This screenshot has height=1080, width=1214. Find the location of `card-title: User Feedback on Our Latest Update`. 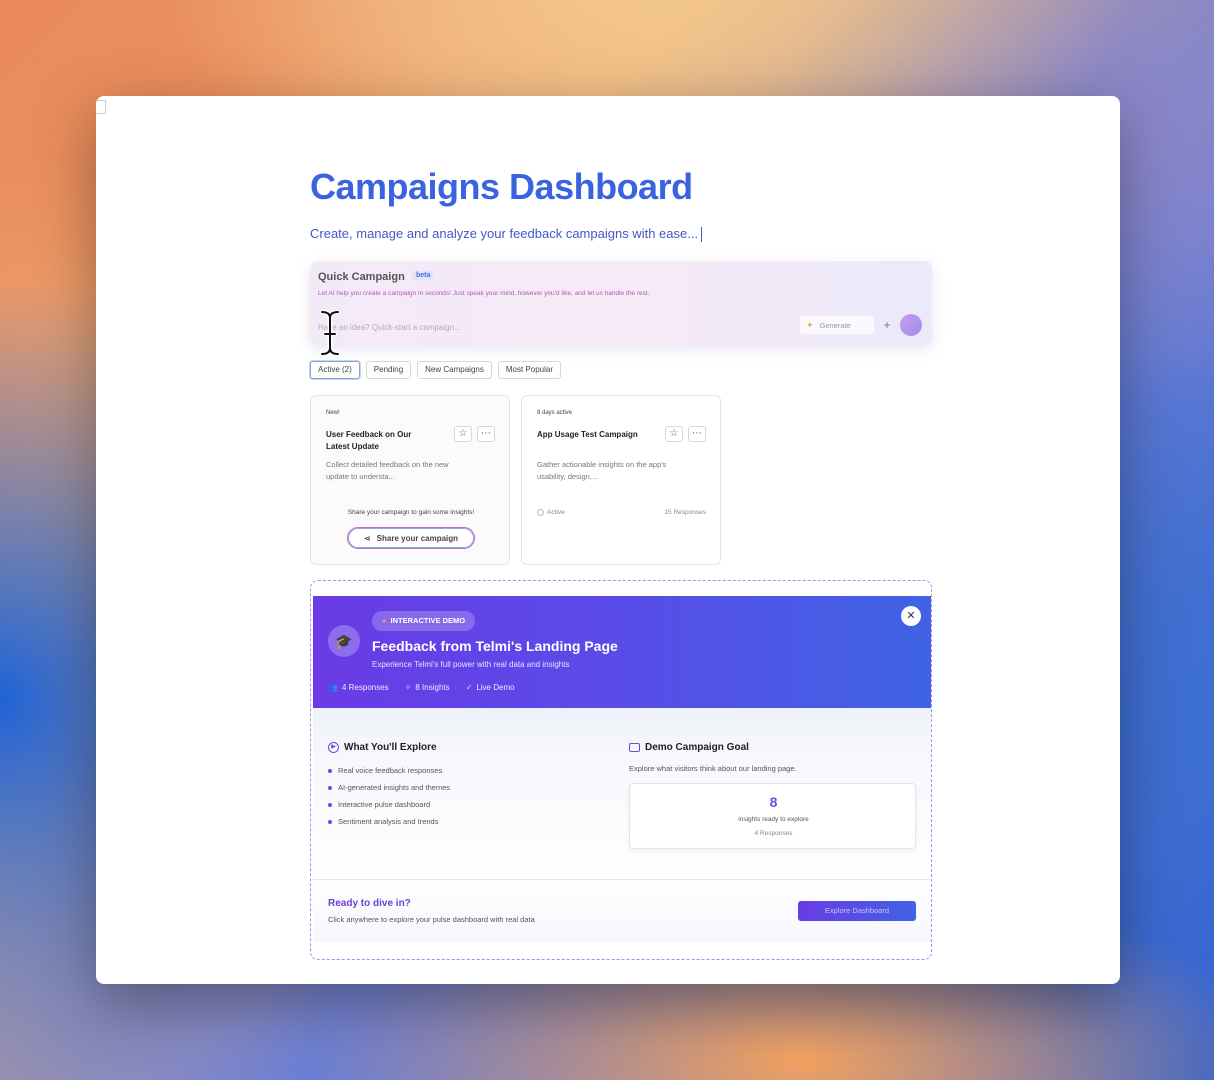

card-title: User Feedback on Our Latest Update is located at coordinates (369, 440).